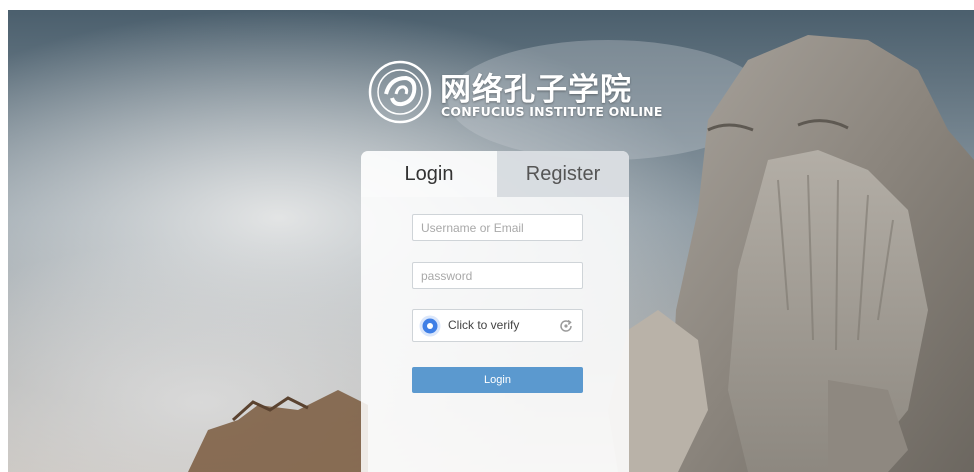 The image size is (974, 472). Describe the element at coordinates (400, 92) in the screenshot. I see `confucius-institute-emblem-icon` at that location.